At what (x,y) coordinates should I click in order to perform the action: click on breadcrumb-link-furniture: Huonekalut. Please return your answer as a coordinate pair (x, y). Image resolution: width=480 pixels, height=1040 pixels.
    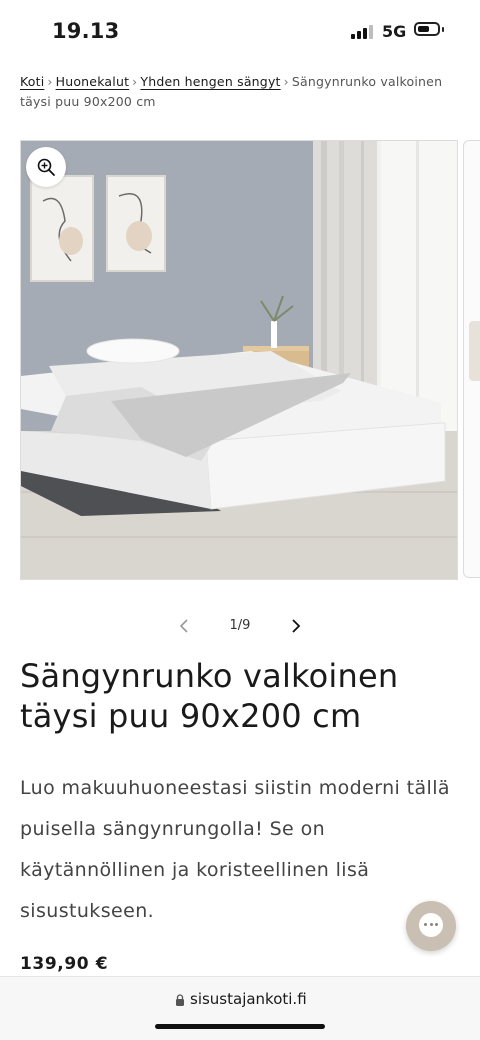
    Looking at the image, I should click on (93, 81).